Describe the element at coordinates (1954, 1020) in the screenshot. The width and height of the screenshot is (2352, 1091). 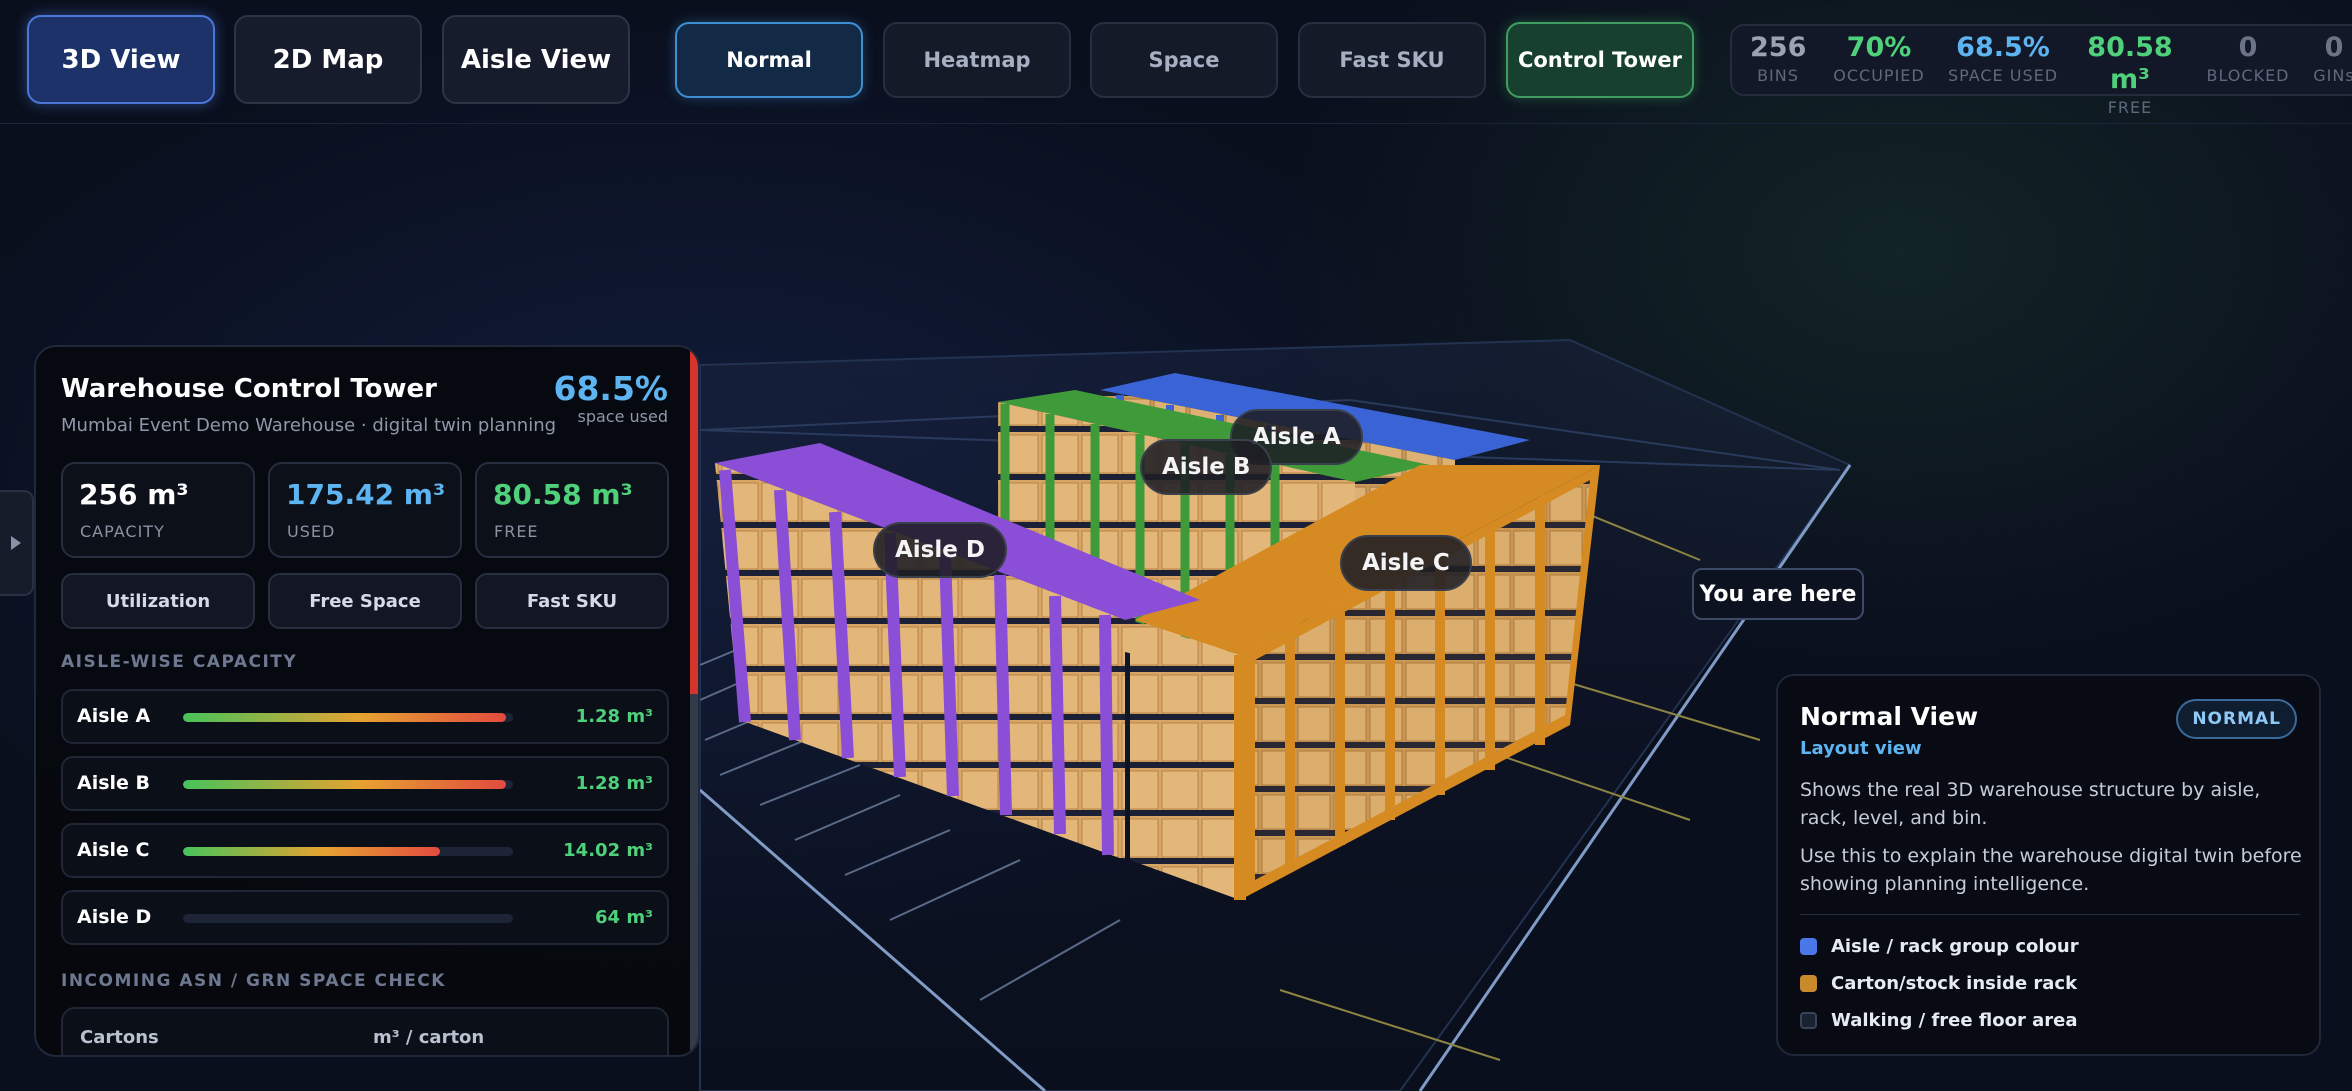
I see `legend-label: Walking / free floor area` at that location.